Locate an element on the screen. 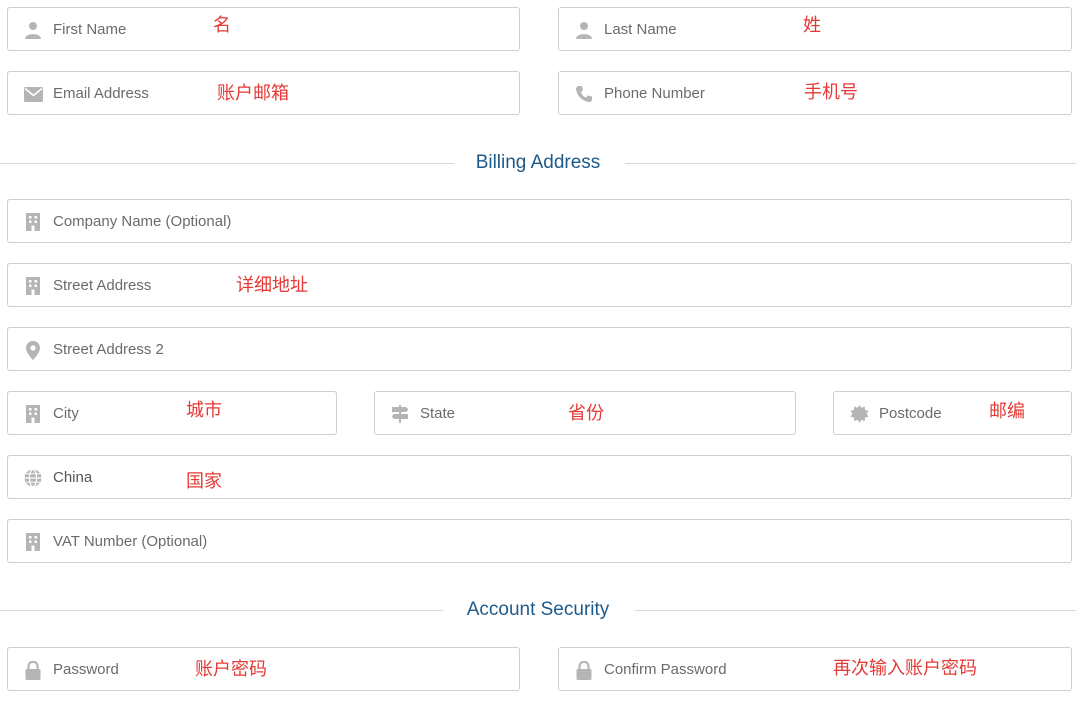 Image resolution: width=1076 pixels, height=703 pixels. company-field is located at coordinates (539, 221).